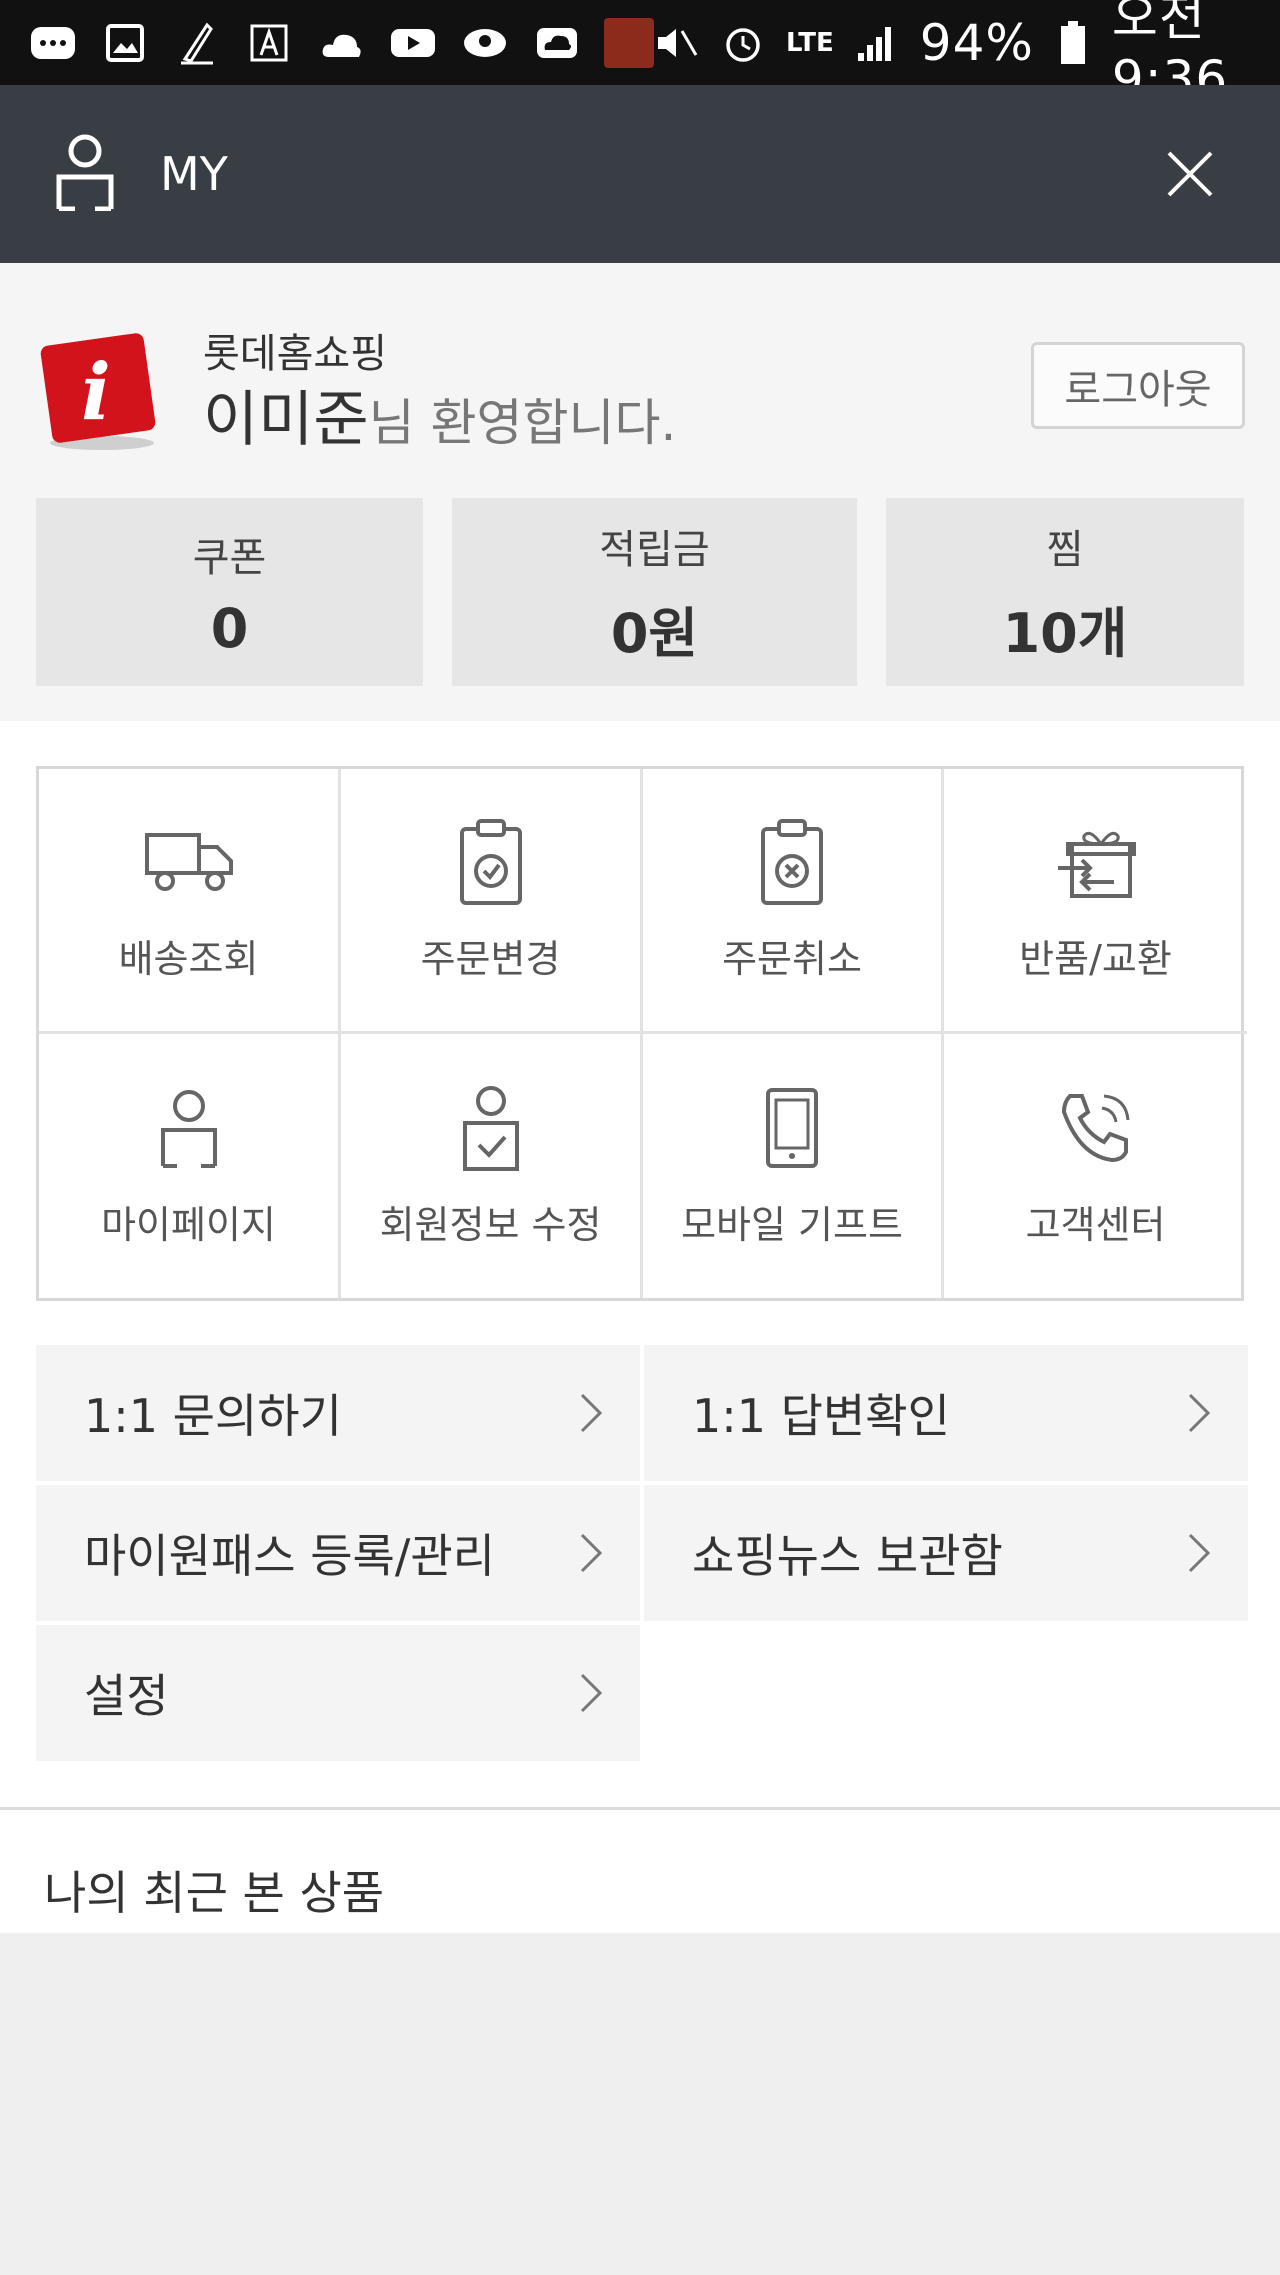 The image size is (1280, 2275). I want to click on menu-return-exchange: 반품/교환, so click(1095, 901).